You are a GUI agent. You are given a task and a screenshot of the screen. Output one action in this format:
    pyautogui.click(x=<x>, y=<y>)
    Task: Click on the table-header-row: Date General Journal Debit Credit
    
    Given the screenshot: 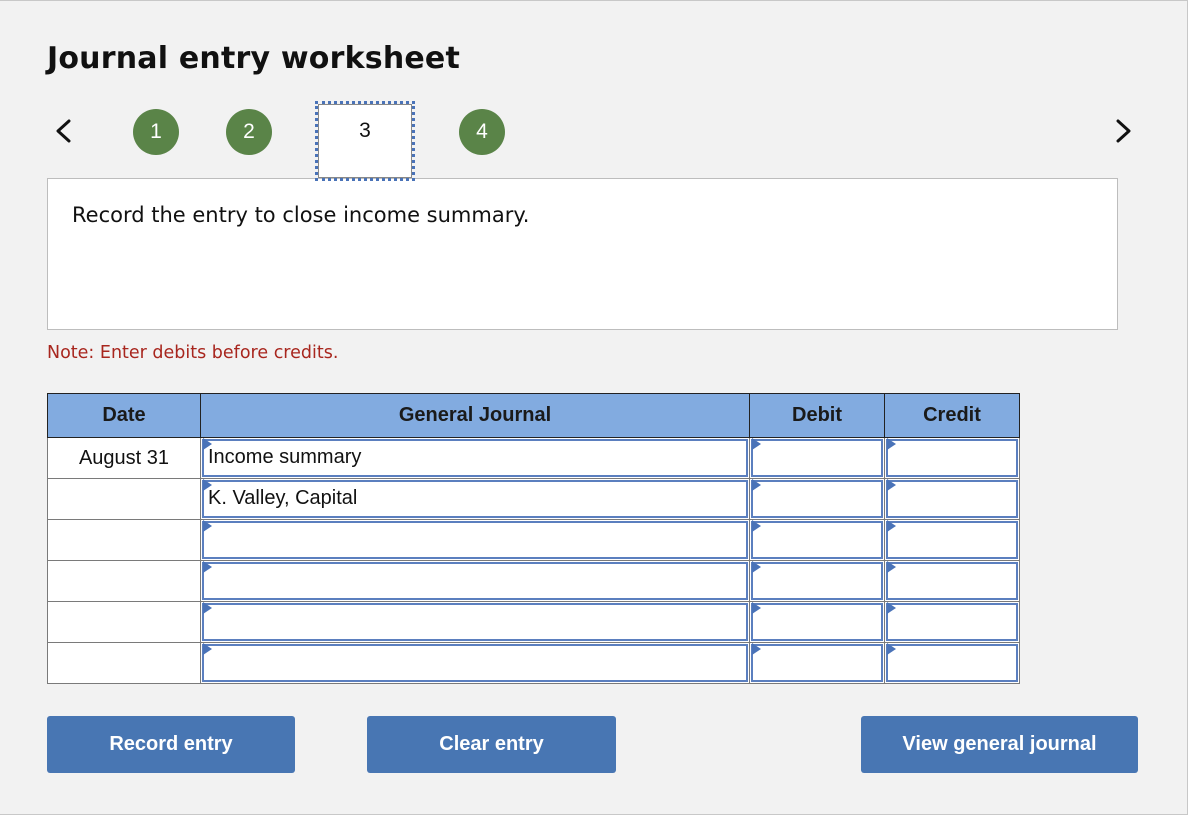 What is the action you would take?
    pyautogui.click(x=533, y=415)
    